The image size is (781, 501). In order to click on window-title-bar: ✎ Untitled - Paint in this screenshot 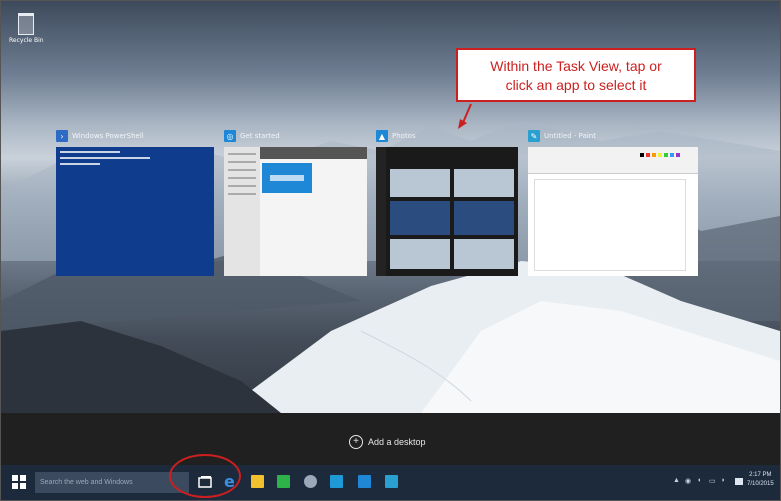, I will do `click(613, 136)`.